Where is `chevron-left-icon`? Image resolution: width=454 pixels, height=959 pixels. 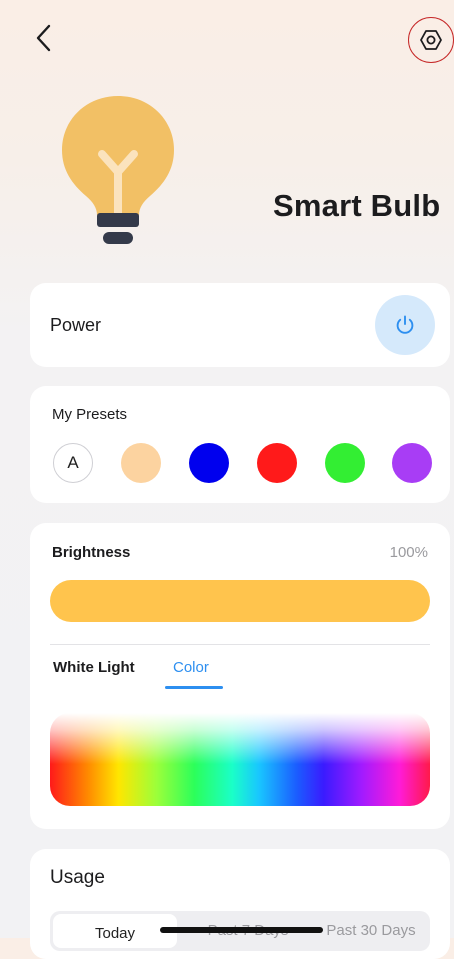
chevron-left-icon is located at coordinates (43, 38).